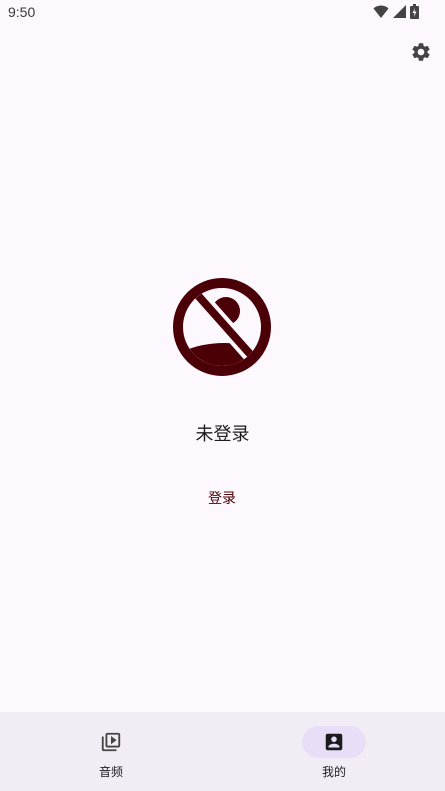 The image size is (445, 791). I want to click on bottom-navigation: 音频 我的, so click(222, 751).